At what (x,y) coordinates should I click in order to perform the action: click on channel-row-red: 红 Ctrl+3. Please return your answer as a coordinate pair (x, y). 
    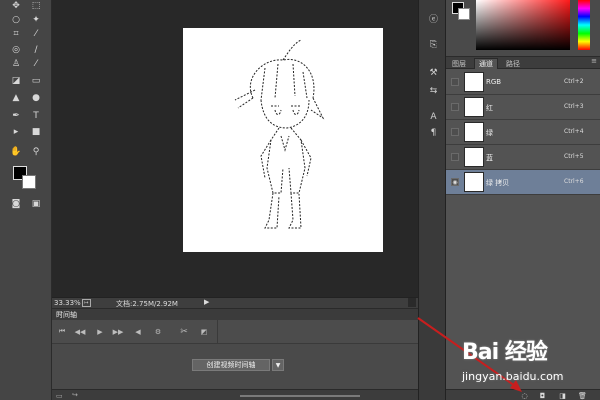
    Looking at the image, I should click on (523, 107).